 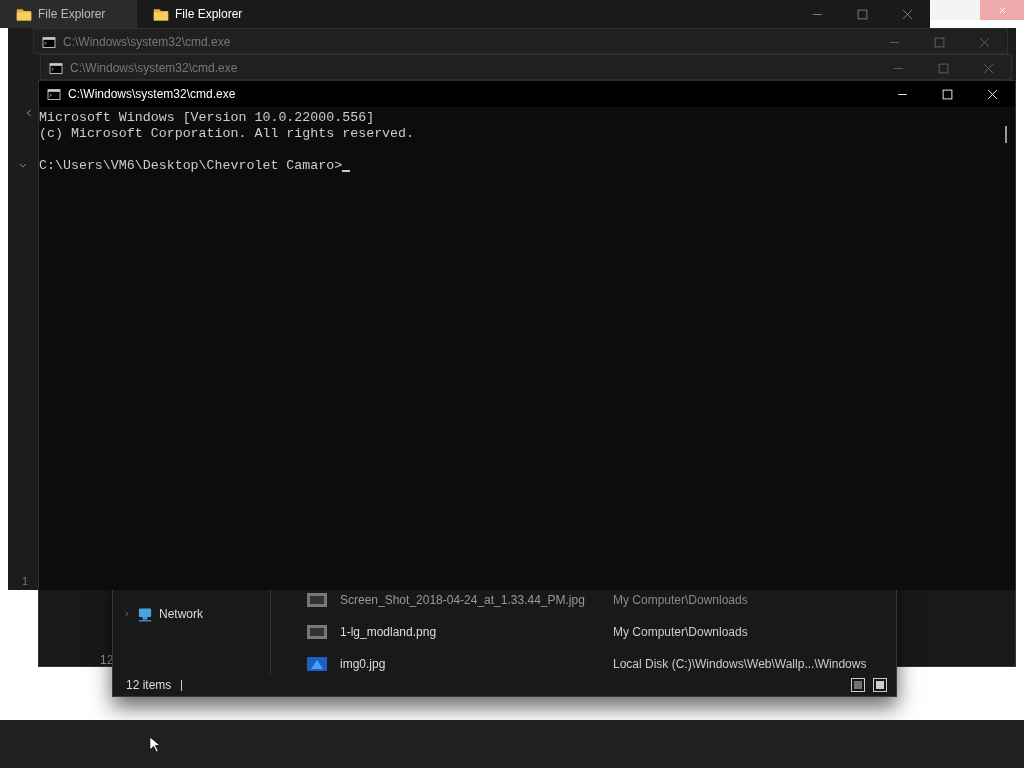 I want to click on console-line: (c) Microsoft Corporation. All rights reserved., so click(x=227, y=134).